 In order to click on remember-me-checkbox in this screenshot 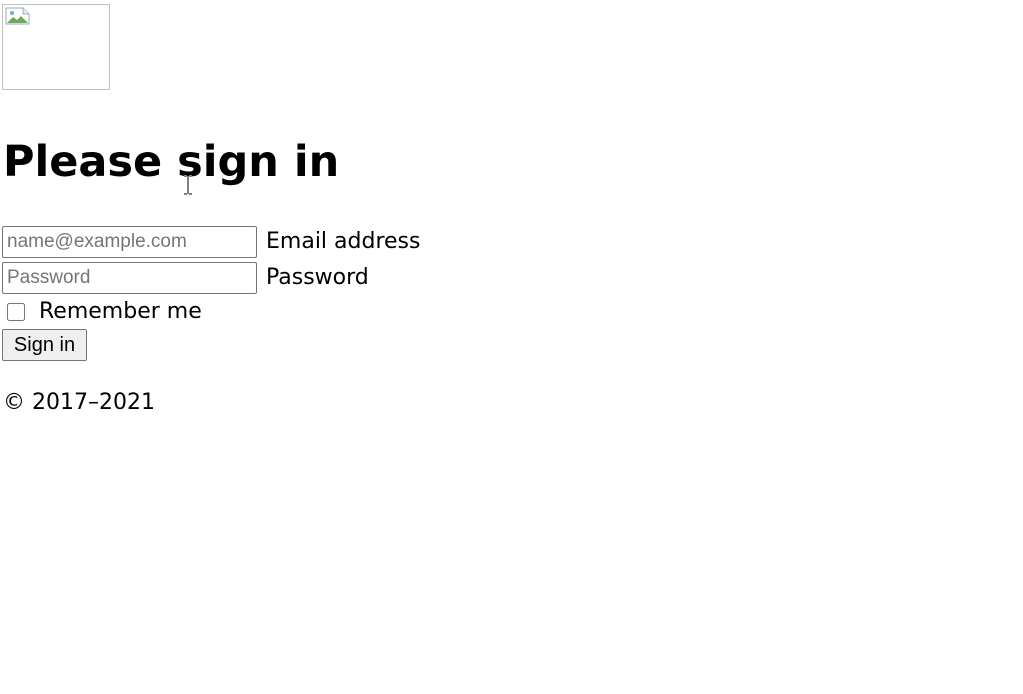, I will do `click(16, 312)`.